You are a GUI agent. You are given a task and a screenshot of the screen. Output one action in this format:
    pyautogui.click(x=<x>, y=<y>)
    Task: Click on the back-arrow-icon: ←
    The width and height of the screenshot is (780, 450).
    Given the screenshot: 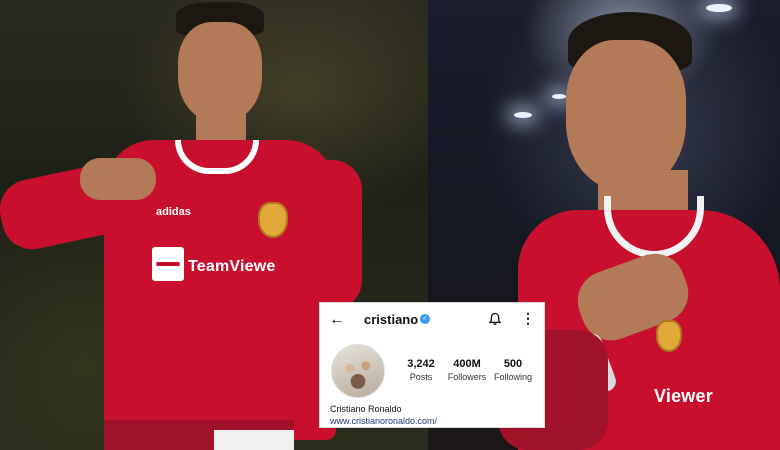 What is the action you would take?
    pyautogui.click(x=337, y=320)
    